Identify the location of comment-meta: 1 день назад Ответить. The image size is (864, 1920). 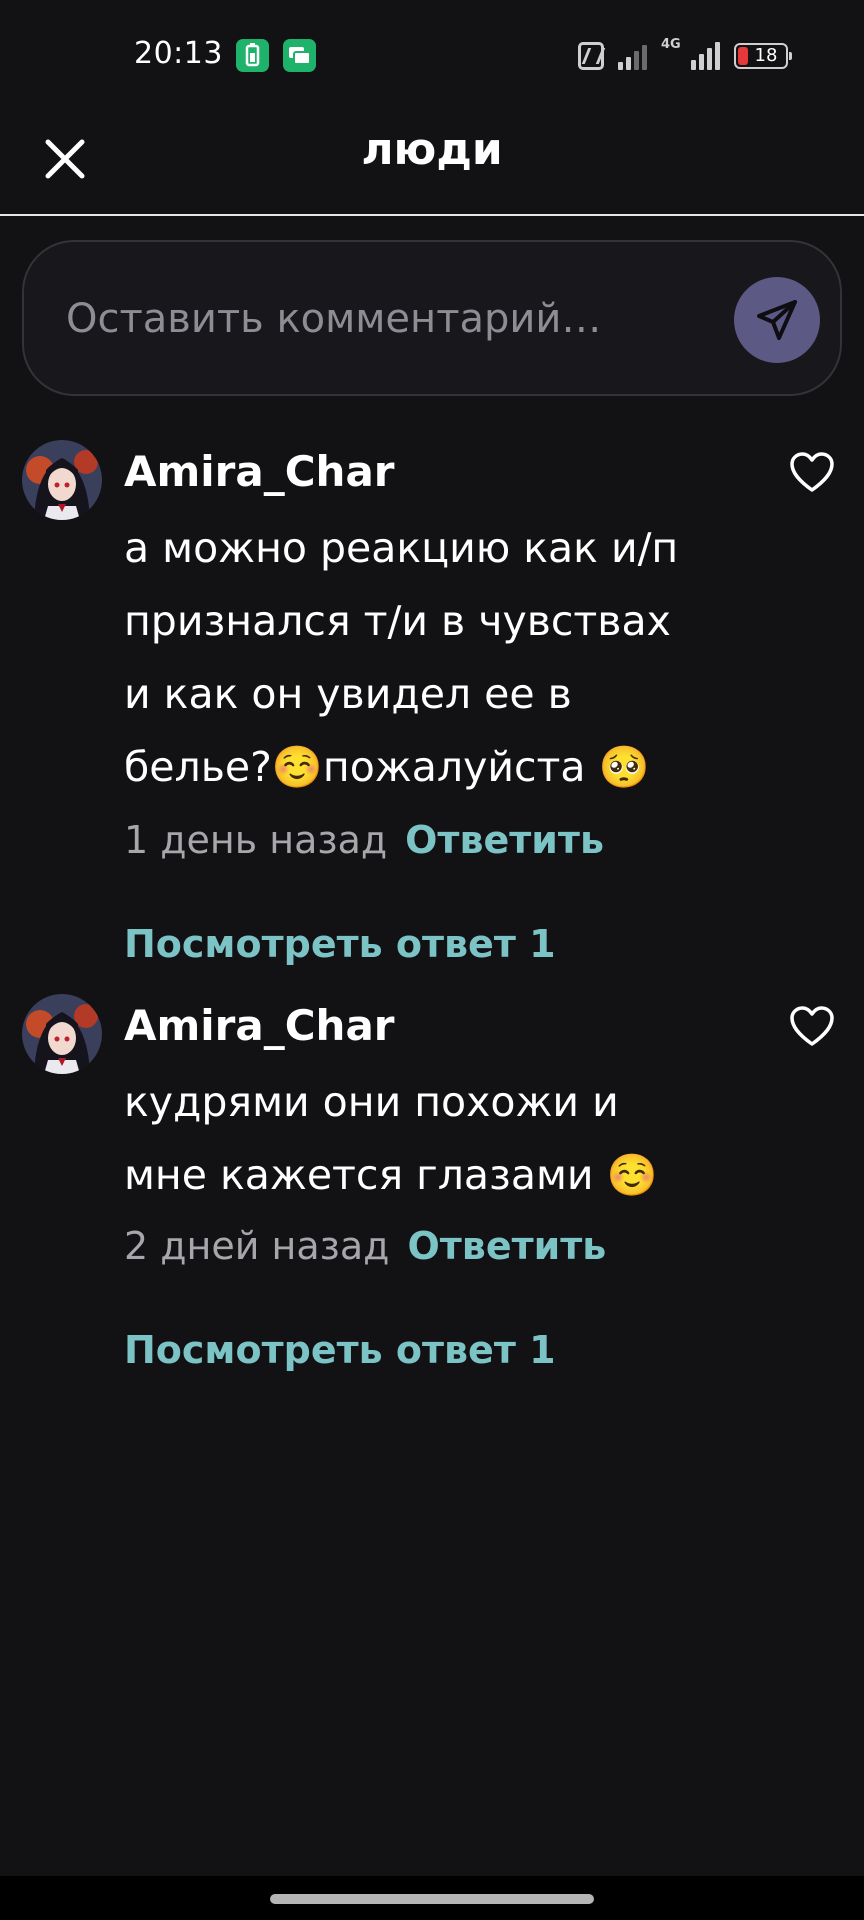
(364, 840).